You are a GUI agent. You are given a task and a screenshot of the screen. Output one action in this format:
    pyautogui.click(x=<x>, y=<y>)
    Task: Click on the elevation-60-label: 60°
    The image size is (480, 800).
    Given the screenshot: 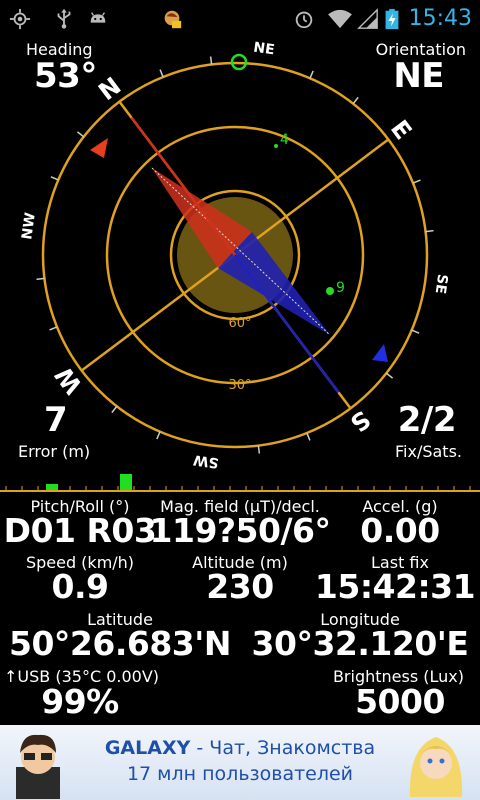 What is the action you would take?
    pyautogui.click(x=239, y=323)
    